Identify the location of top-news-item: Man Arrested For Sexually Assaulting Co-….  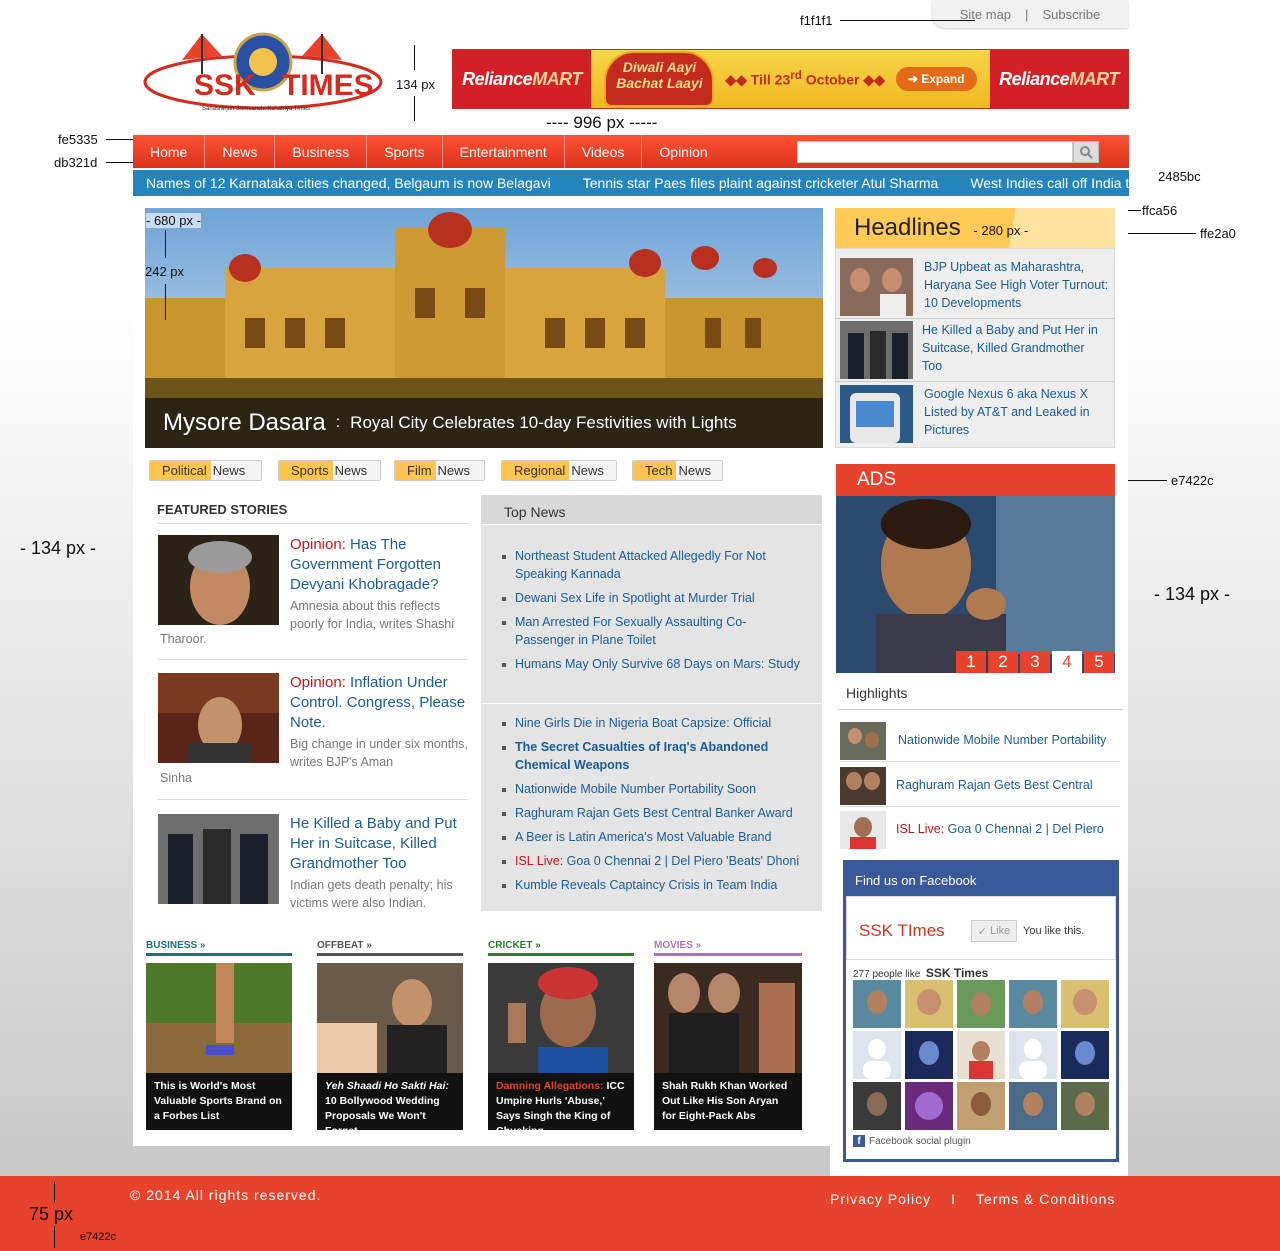
(652, 631).